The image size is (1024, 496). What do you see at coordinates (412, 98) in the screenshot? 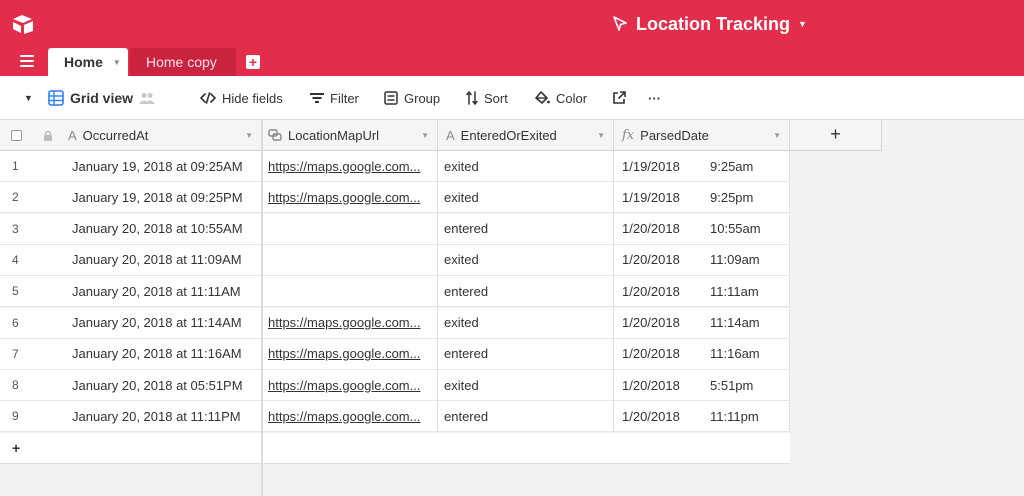
I see `group-button: Group` at bounding box center [412, 98].